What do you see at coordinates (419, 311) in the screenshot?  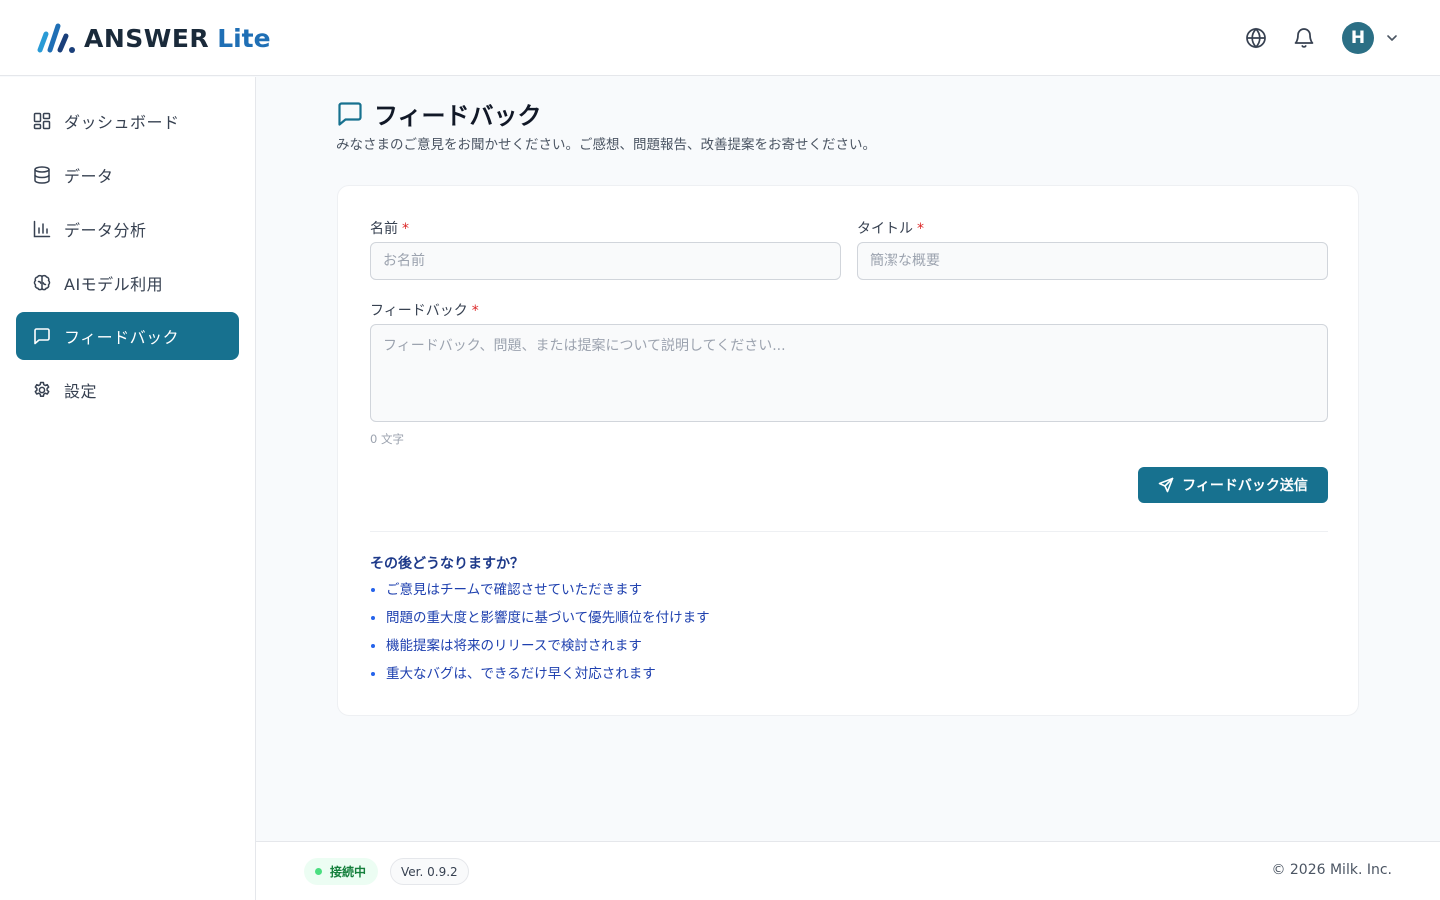 I see `feedback-label-text: フィードバック` at bounding box center [419, 311].